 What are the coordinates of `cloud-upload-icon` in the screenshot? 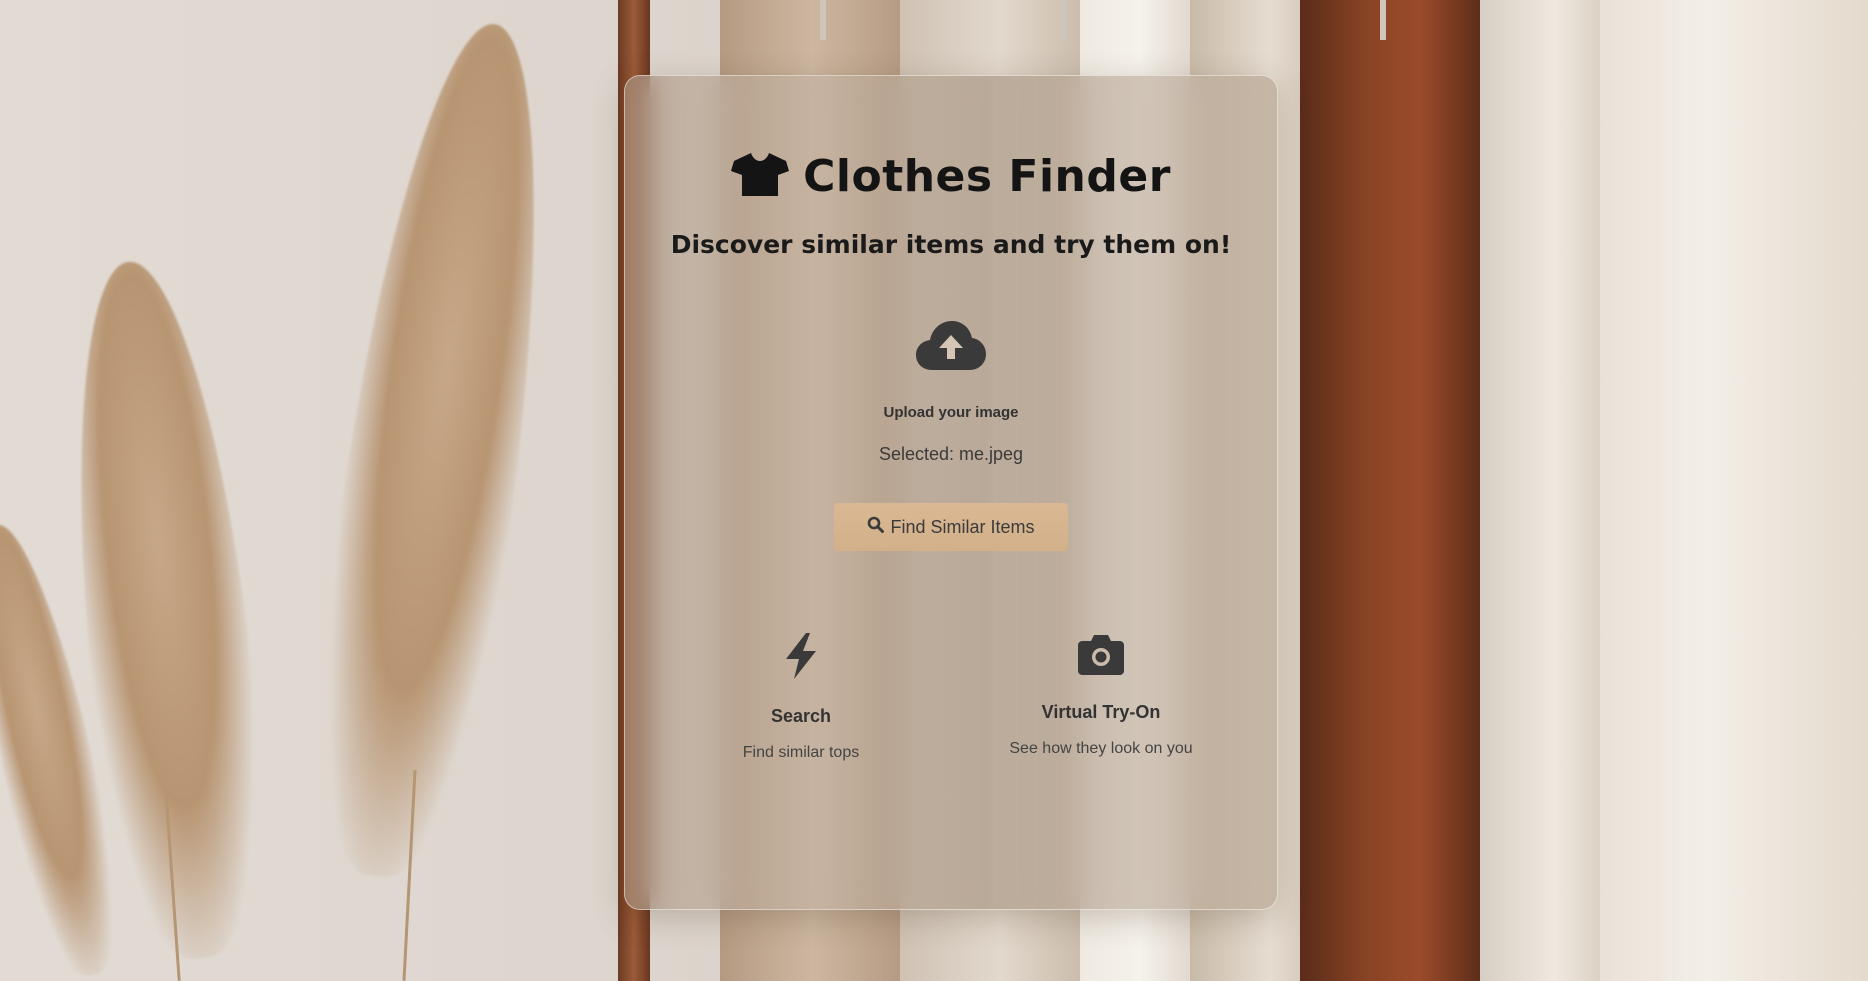 It's located at (951, 348).